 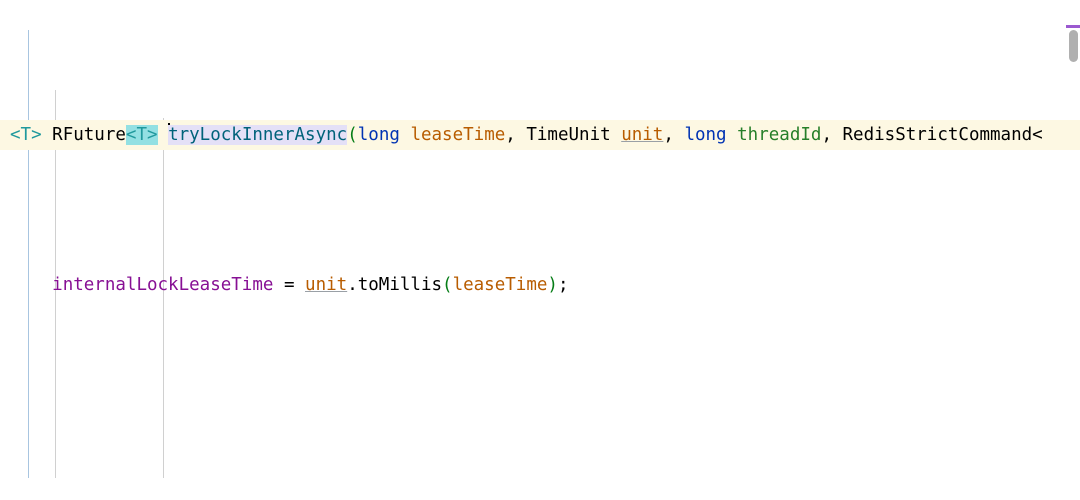 What do you see at coordinates (705, 135) in the screenshot?
I see `token-param3-type: long` at bounding box center [705, 135].